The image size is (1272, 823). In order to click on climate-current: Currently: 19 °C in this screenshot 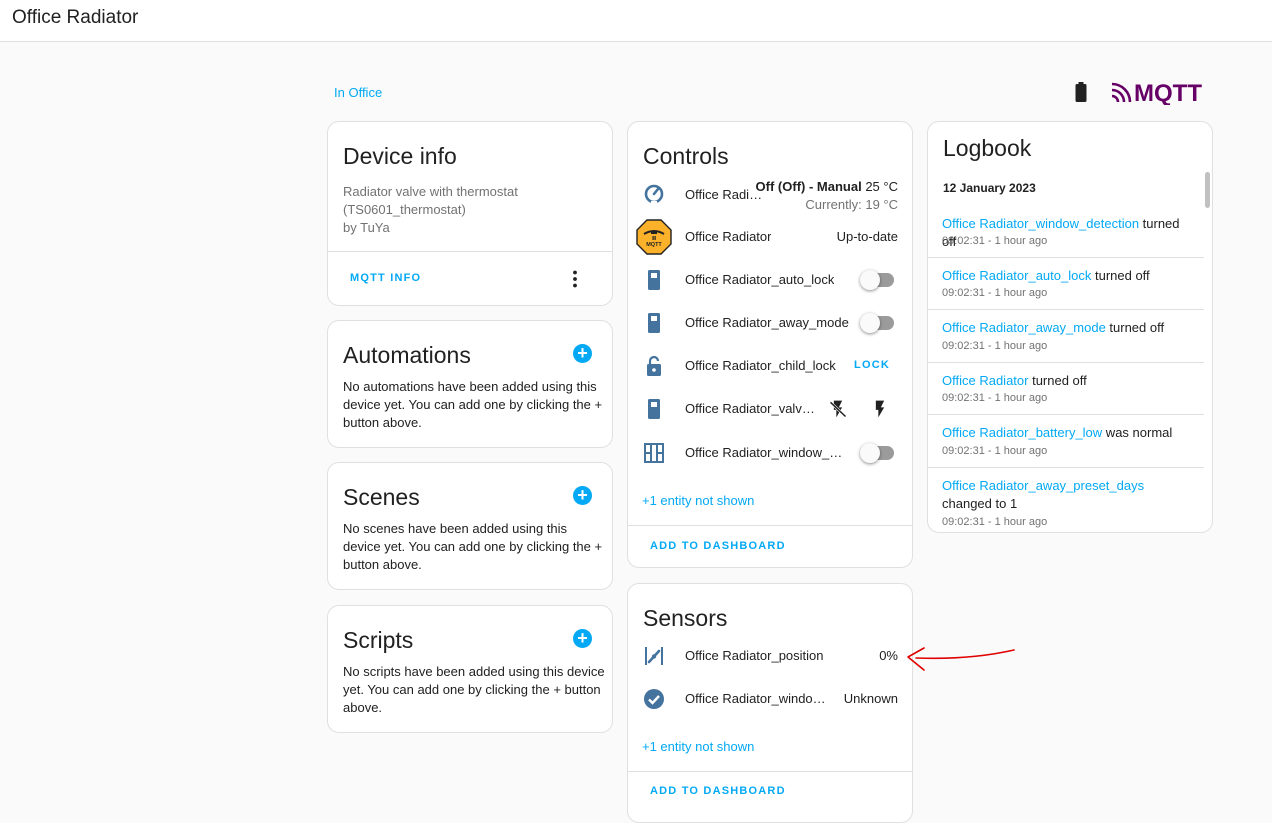, I will do `click(851, 204)`.